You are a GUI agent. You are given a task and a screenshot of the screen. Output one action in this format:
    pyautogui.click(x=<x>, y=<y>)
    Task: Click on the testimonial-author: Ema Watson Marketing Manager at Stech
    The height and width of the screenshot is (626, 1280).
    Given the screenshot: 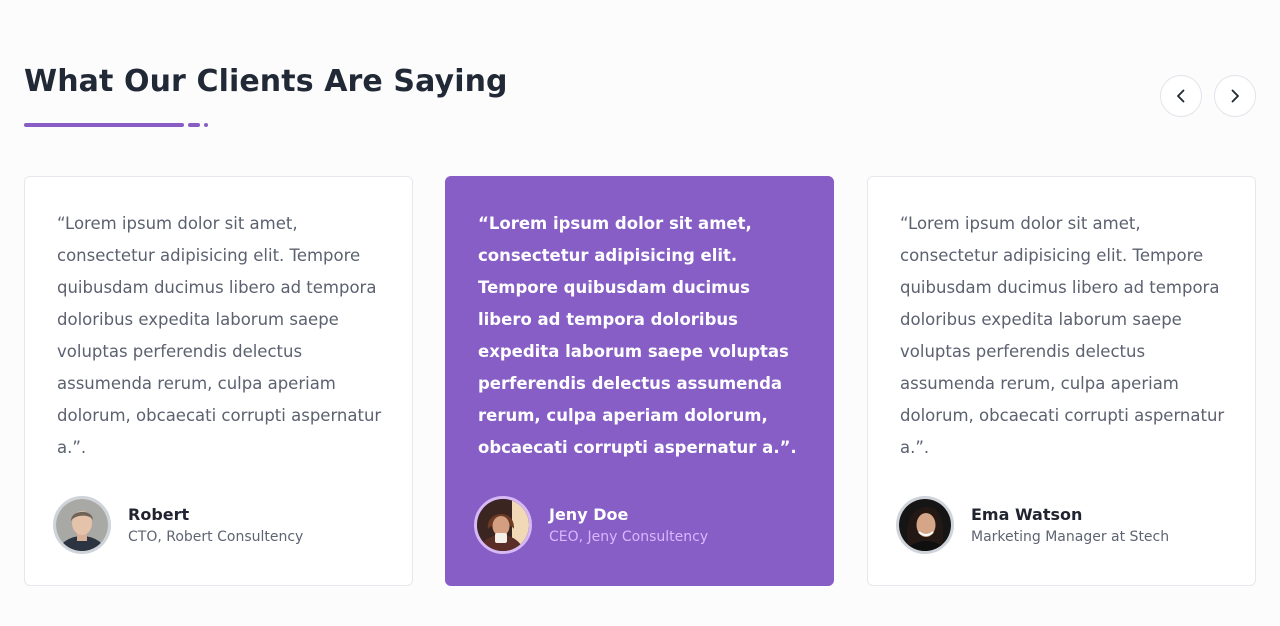 What is the action you would take?
    pyautogui.click(x=1032, y=525)
    